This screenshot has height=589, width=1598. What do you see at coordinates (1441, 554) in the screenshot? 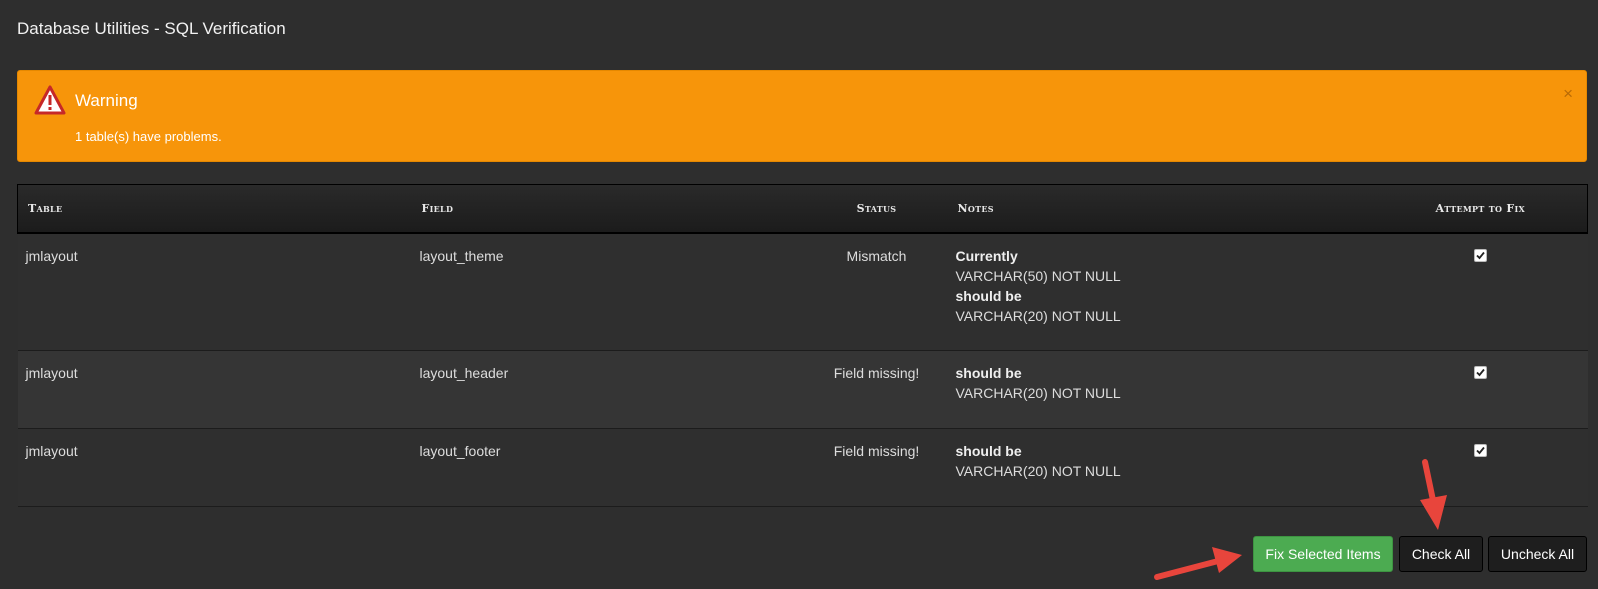
I see `check-all-button: Check All` at bounding box center [1441, 554].